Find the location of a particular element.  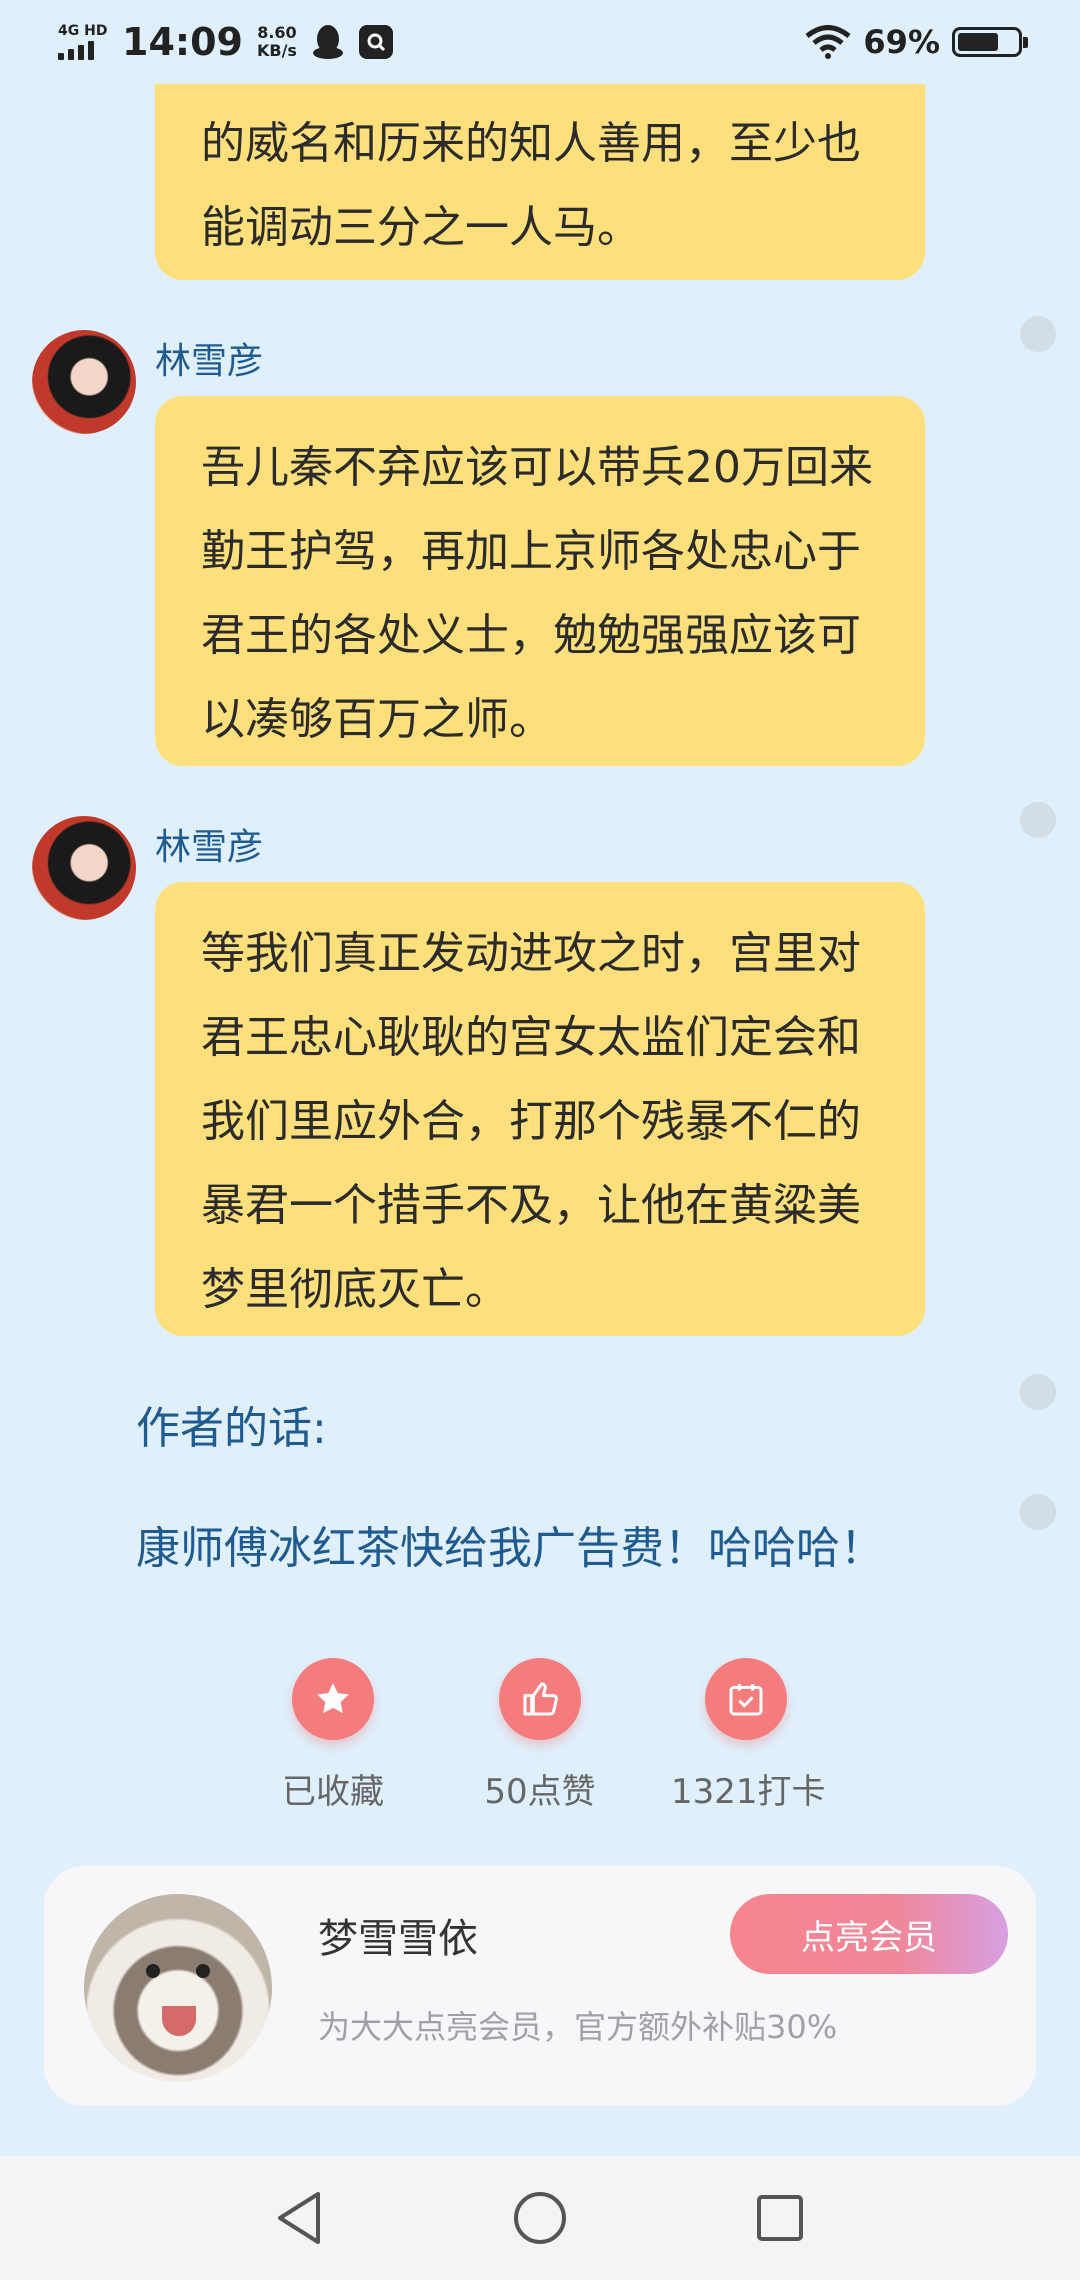

favorite-button: 已收藏 is located at coordinates (333, 1735).